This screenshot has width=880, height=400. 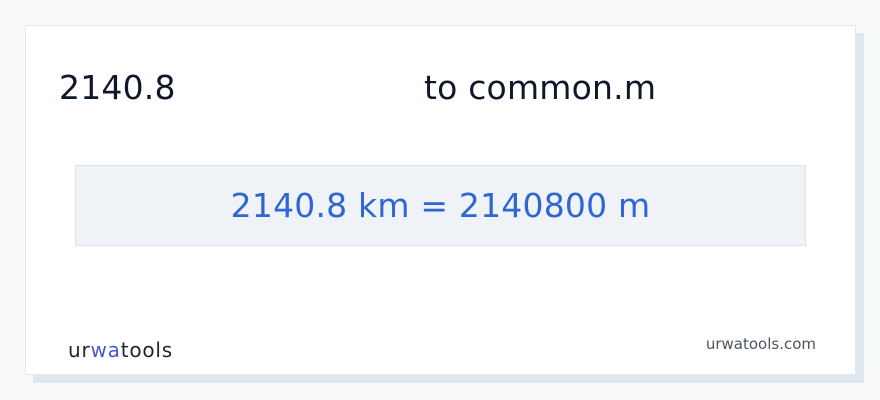 I want to click on target-unit-label: to common.m, so click(x=540, y=87).